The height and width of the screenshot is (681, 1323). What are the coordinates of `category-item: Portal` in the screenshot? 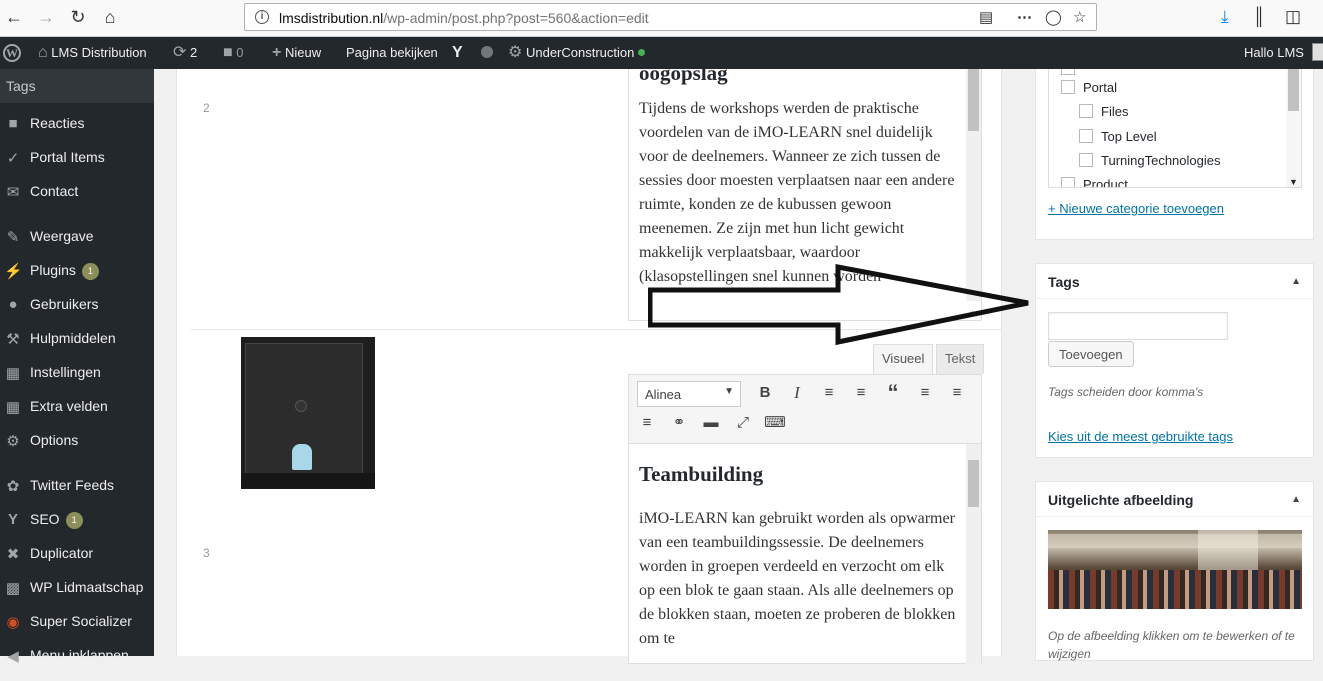 It's located at (1089, 87).